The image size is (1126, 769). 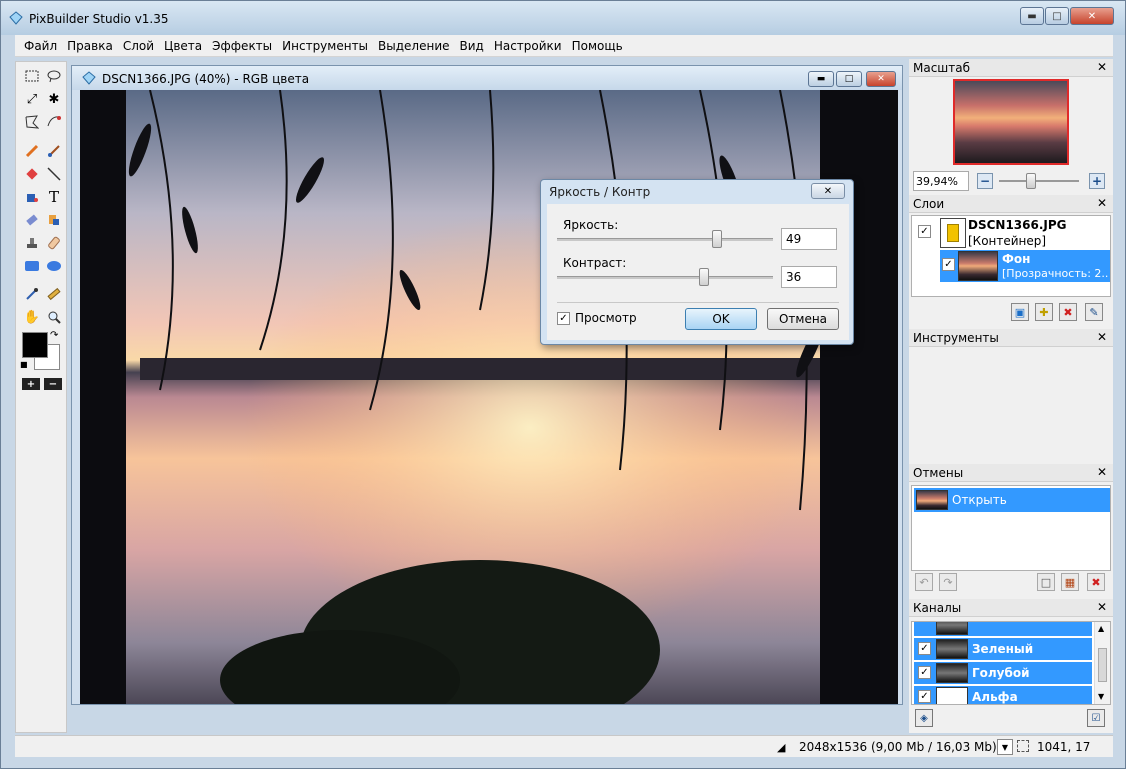 I want to click on snapshot-icon: ▦, so click(x=1070, y=582).